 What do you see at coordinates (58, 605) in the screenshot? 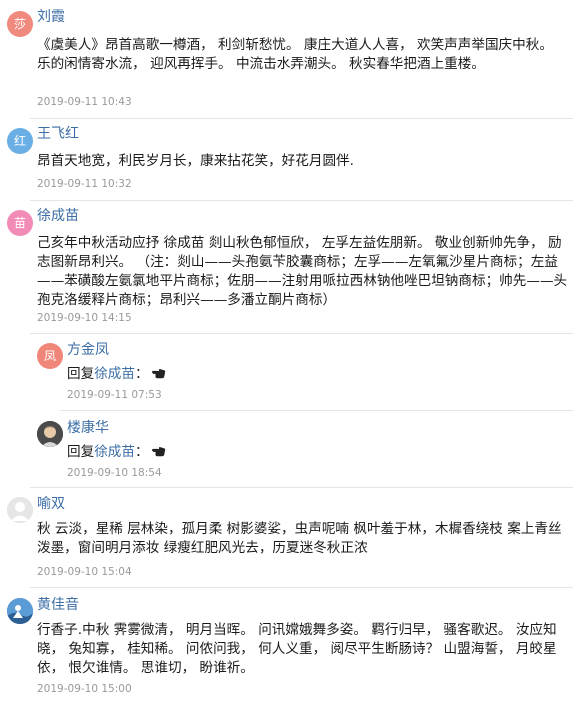
I see `comment-author: 黄佳音` at bounding box center [58, 605].